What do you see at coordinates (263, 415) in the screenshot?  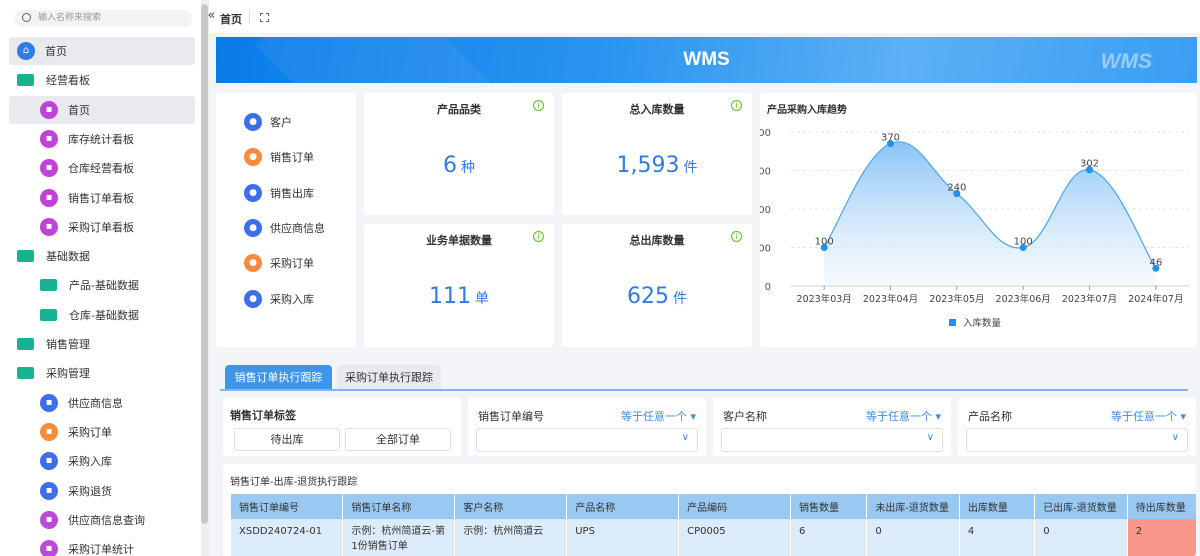 I see `tag-filter-label: 销售订单标签` at bounding box center [263, 415].